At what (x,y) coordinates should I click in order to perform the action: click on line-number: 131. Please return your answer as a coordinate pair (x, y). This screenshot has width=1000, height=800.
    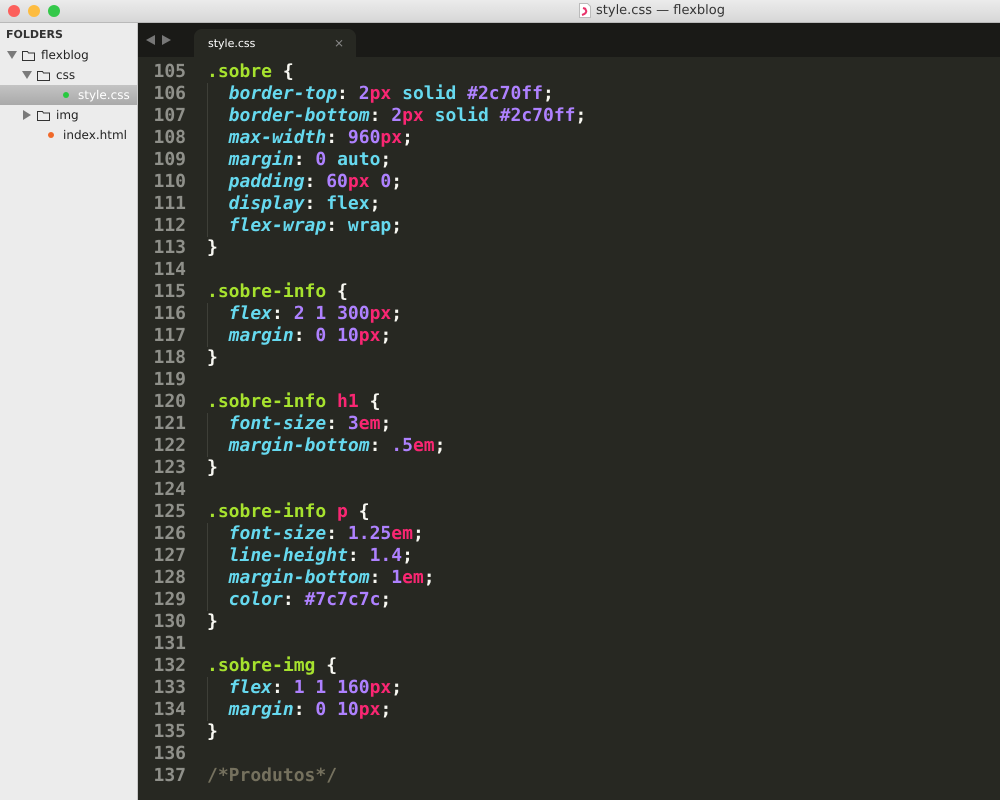
    Looking at the image, I should click on (169, 644).